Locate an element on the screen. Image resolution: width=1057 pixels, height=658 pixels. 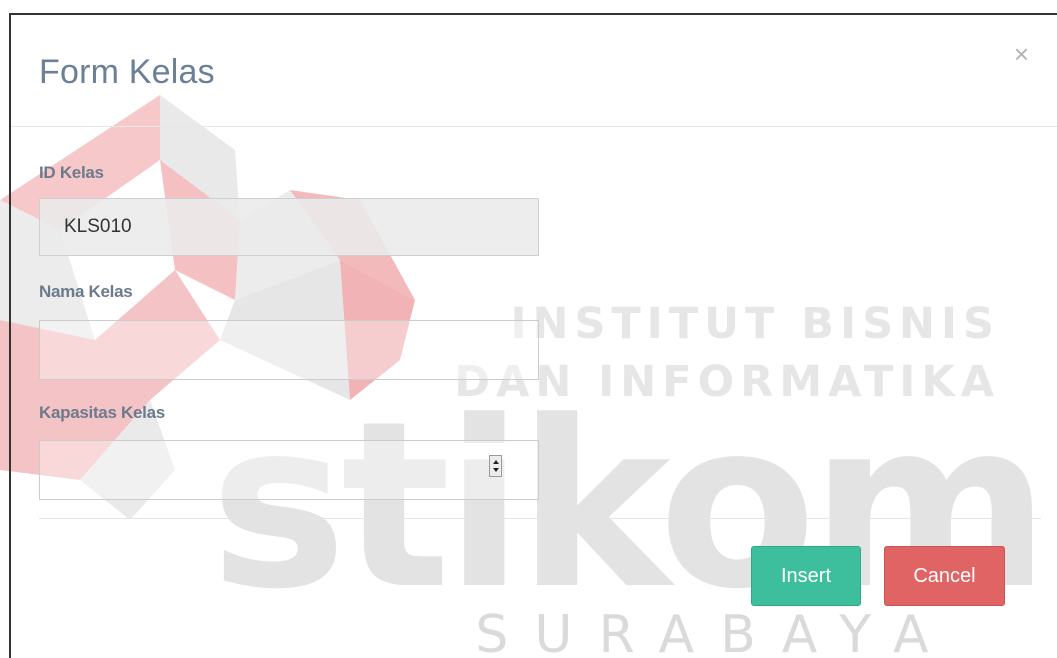
kapasitas-stepper is located at coordinates (495, 466).